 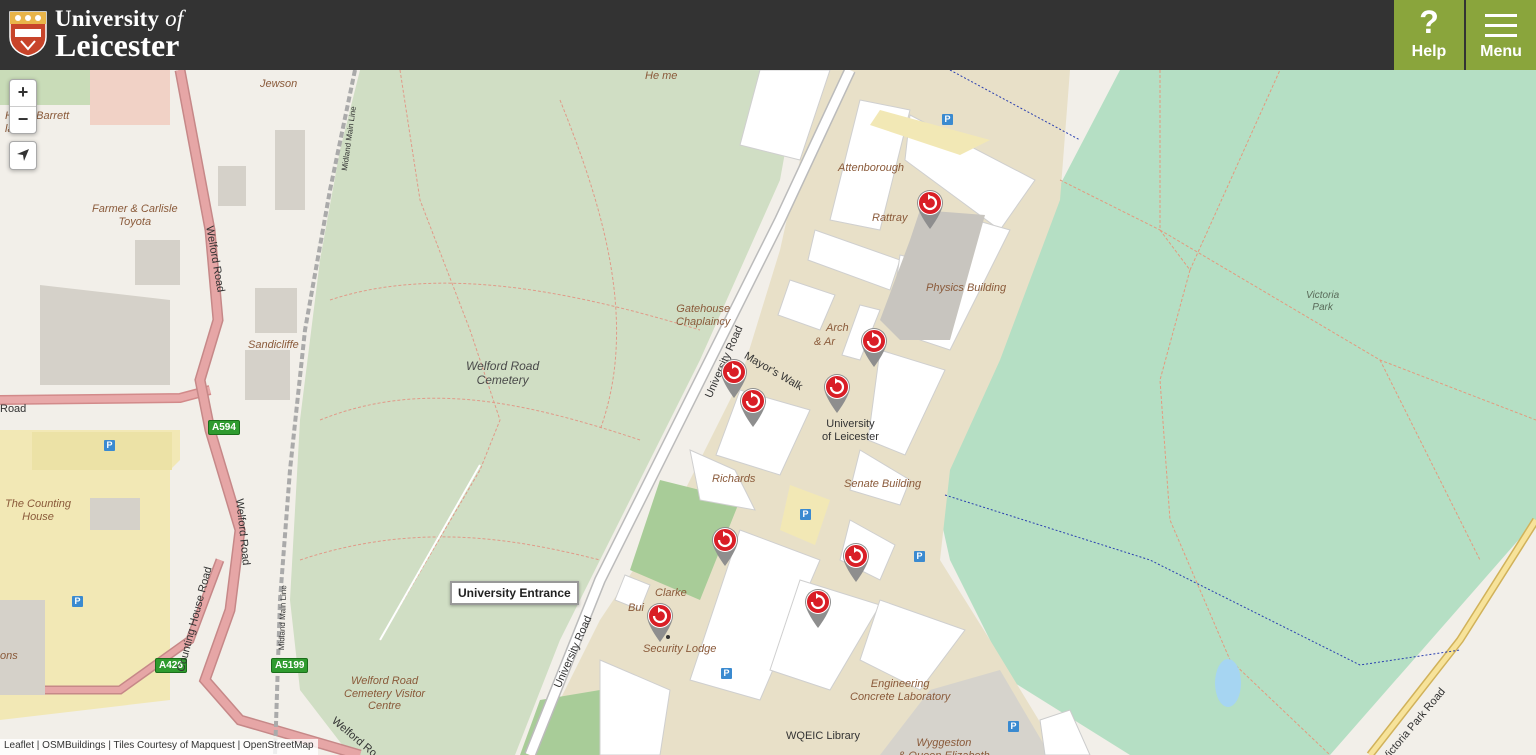 I want to click on map-label-wqeic: WQEIC Library, so click(x=823, y=736).